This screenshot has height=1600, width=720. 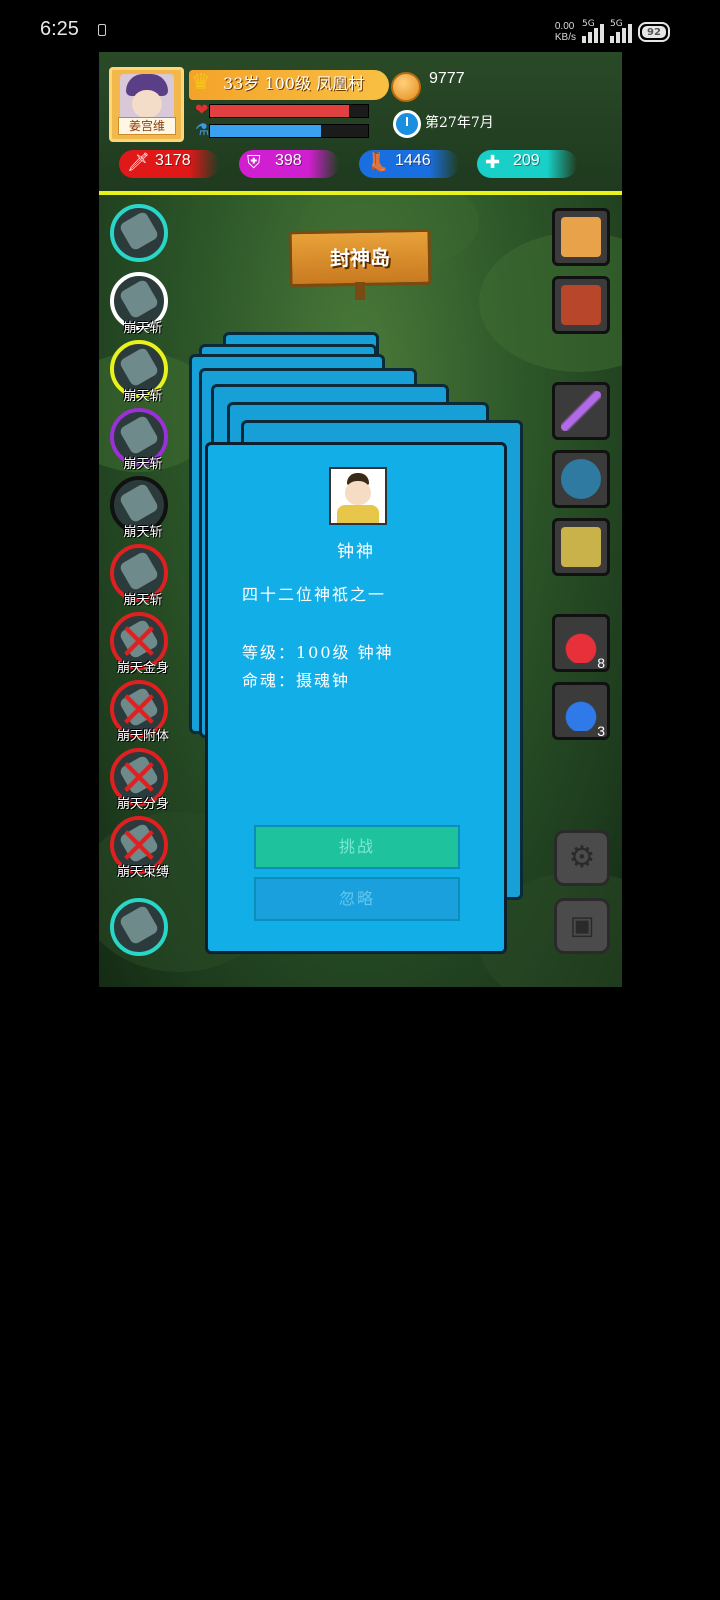 I want to click on mana-potion-icon: ⚗, so click(x=202, y=129).